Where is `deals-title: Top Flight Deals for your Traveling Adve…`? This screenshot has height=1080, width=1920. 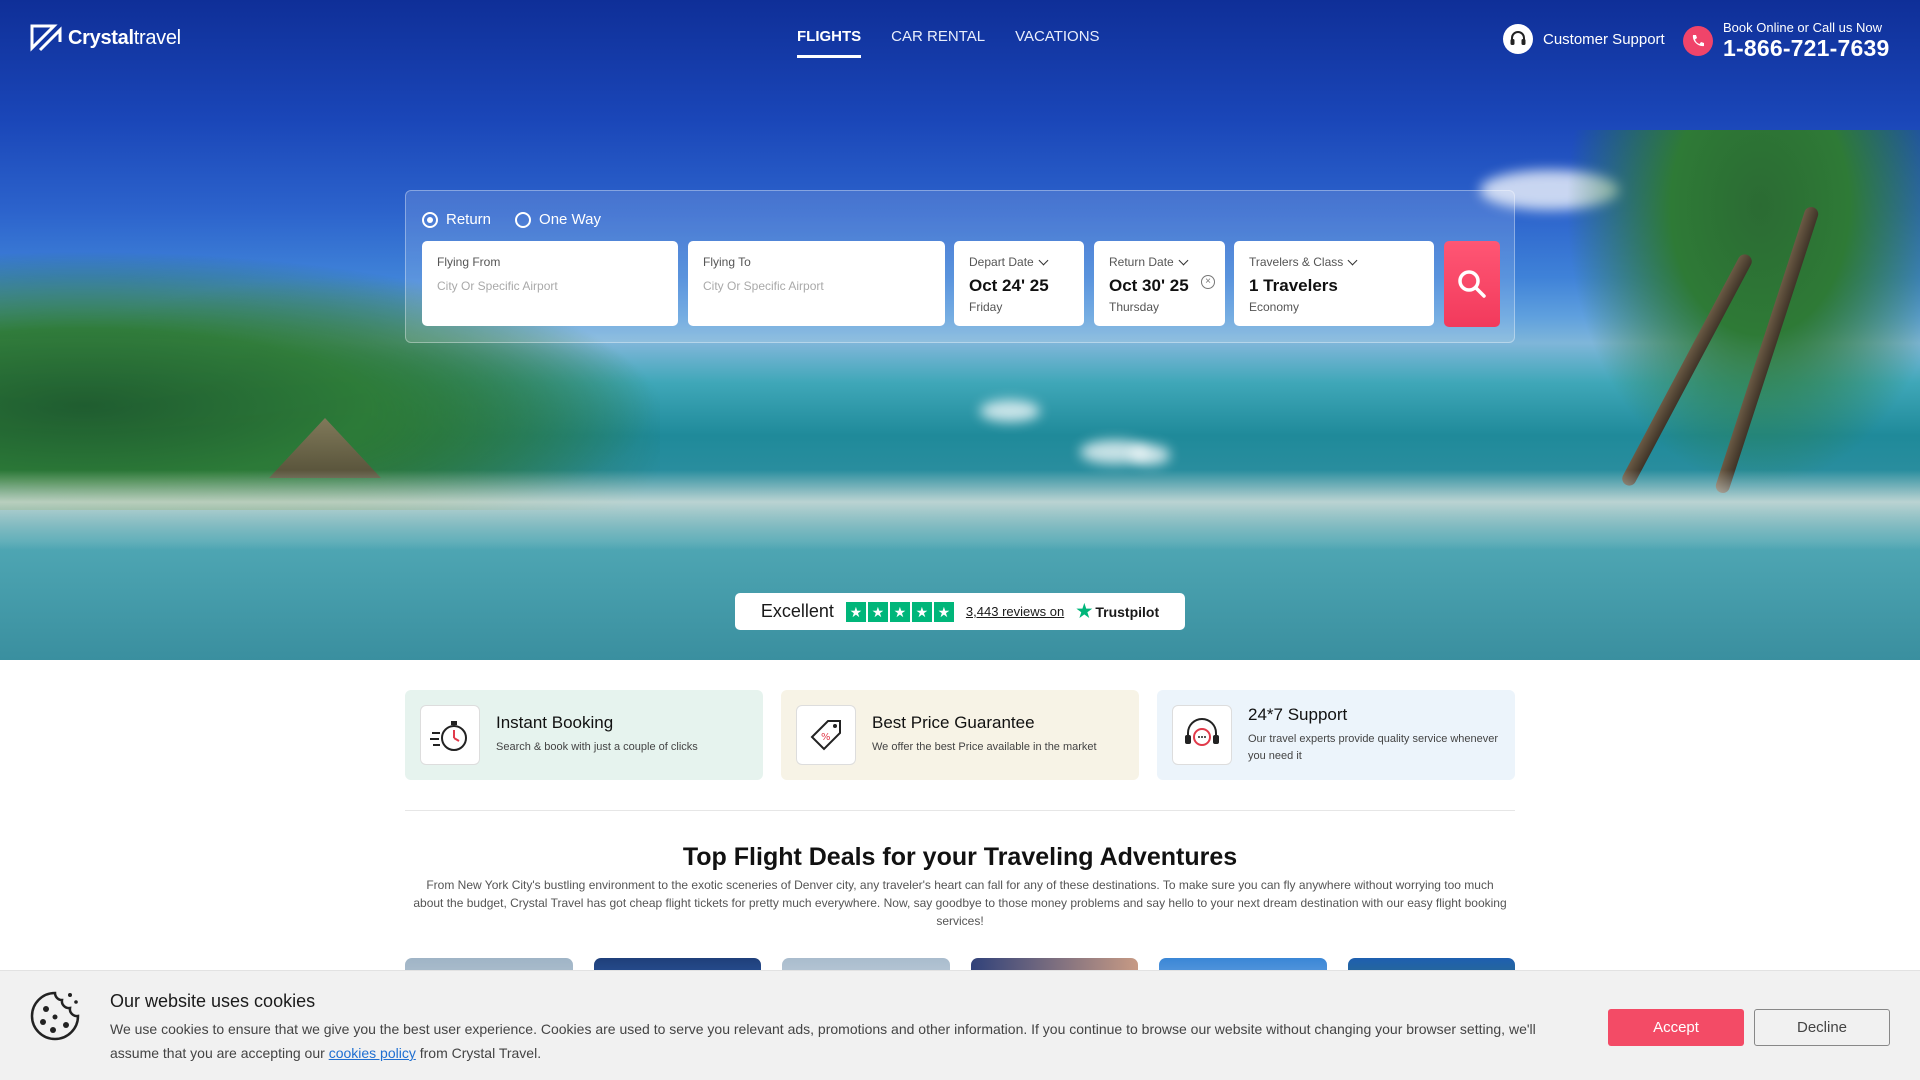 deals-title: Top Flight Deals for your Traveling Adve… is located at coordinates (960, 857).